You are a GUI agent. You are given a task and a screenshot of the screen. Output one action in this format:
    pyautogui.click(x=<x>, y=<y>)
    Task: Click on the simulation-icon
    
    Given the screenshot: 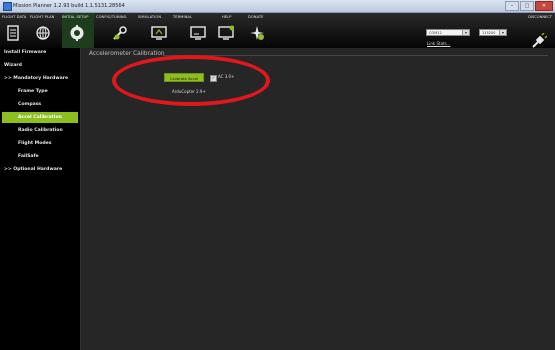 What is the action you would take?
    pyautogui.click(x=159, y=33)
    